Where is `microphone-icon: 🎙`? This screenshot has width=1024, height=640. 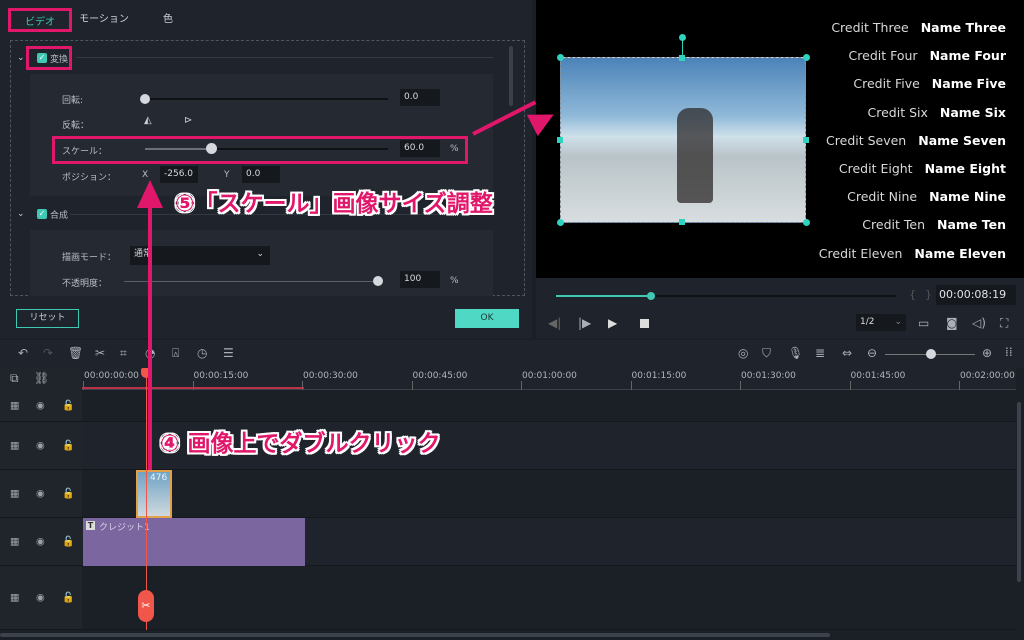 microphone-icon: 🎙 is located at coordinates (795, 353).